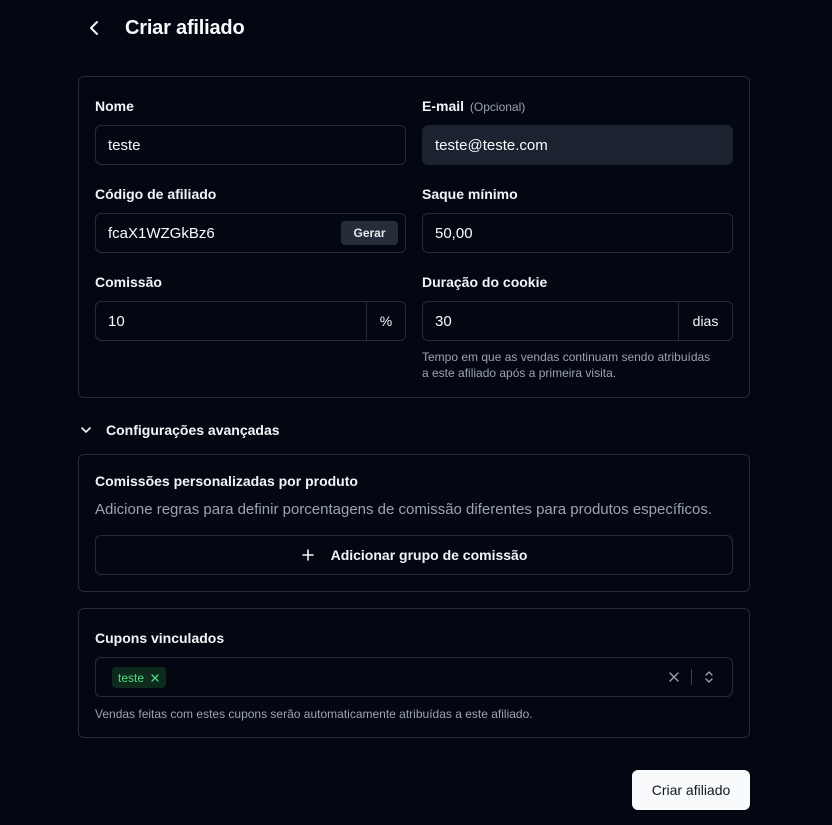 This screenshot has width=832, height=825. Describe the element at coordinates (114, 106) in the screenshot. I see `name-label: Nome` at that location.